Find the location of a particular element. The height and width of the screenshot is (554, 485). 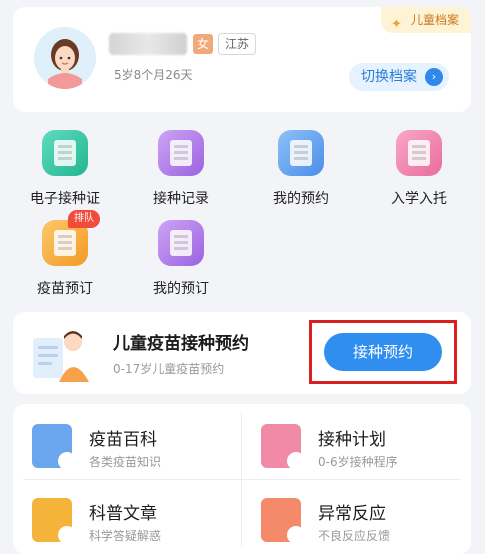

adverse-reaction-icon is located at coordinates (283, 521).